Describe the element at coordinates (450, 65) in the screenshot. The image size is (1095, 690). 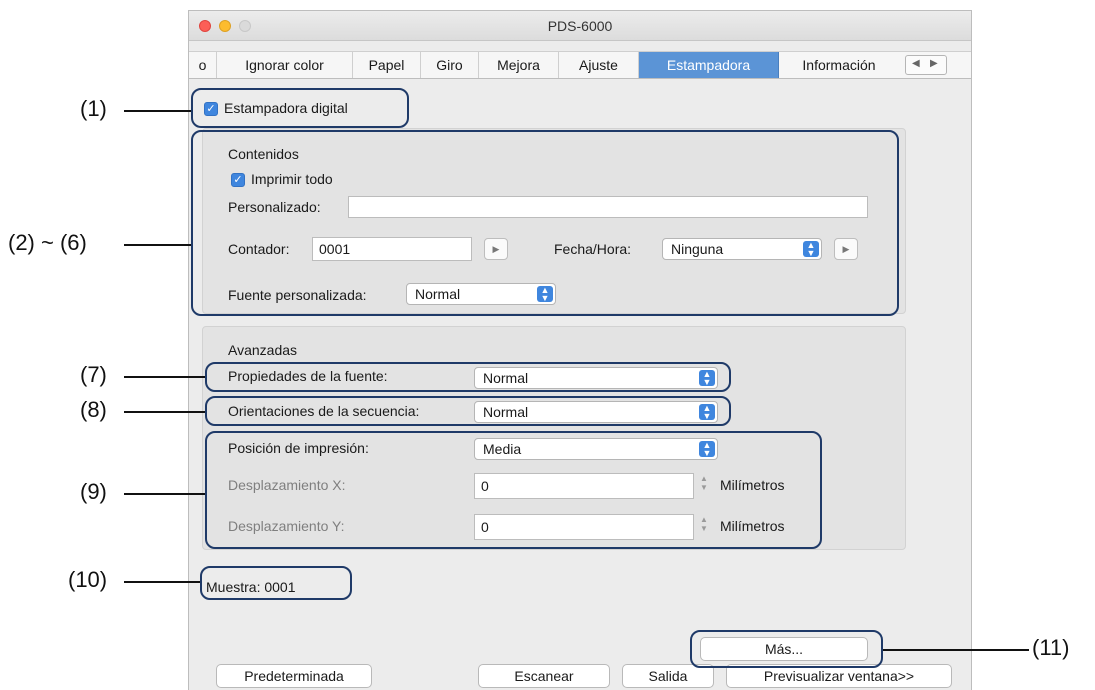
I see `tab-rotation: Giro` at that location.